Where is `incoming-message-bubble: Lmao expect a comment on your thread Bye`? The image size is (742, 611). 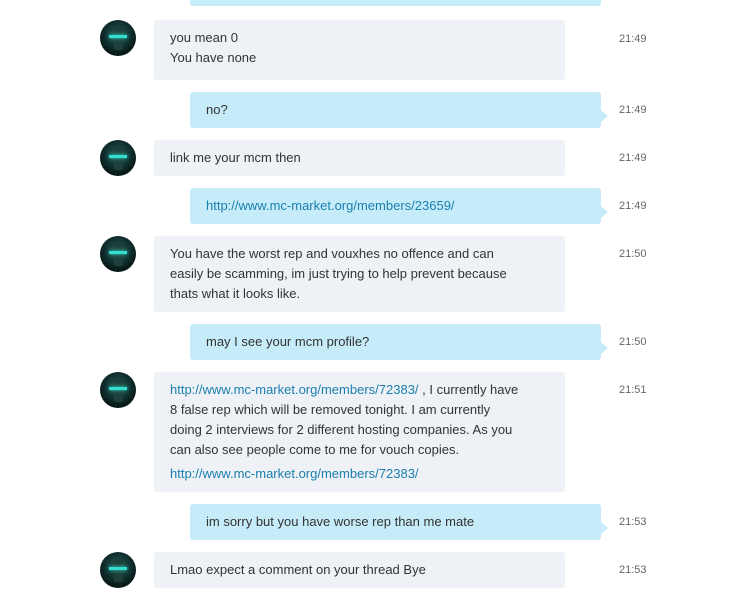 incoming-message-bubble: Lmao expect a comment on your thread Bye is located at coordinates (359, 570).